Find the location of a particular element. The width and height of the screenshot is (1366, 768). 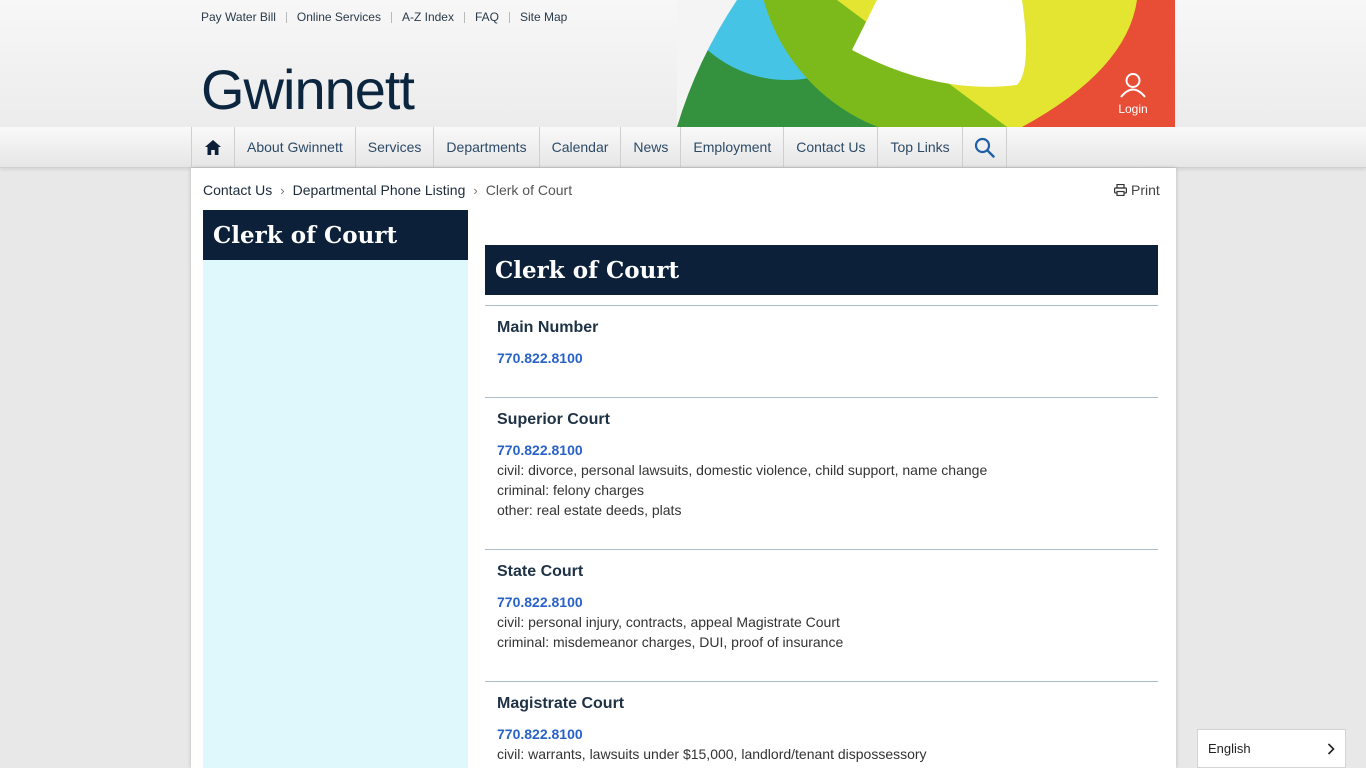

header-artwork-shapes is located at coordinates (926, 63).